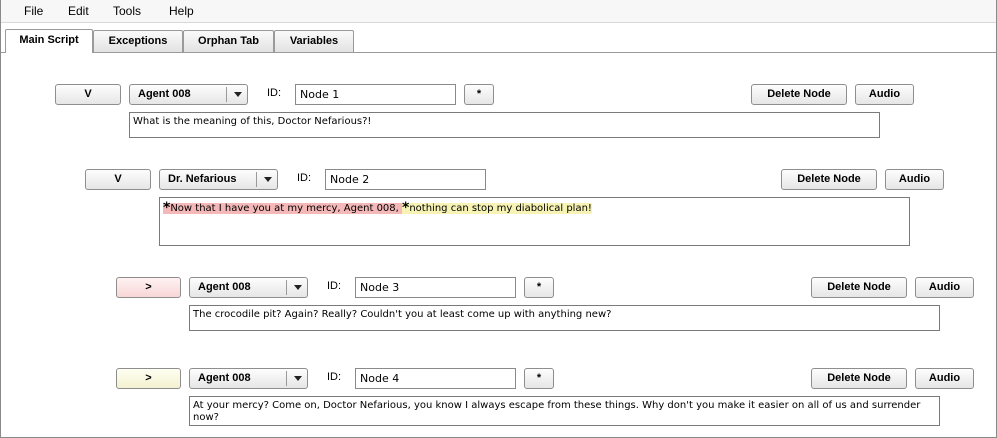 The height and width of the screenshot is (438, 997). I want to click on tab-main-script: Main Script, so click(49, 41).